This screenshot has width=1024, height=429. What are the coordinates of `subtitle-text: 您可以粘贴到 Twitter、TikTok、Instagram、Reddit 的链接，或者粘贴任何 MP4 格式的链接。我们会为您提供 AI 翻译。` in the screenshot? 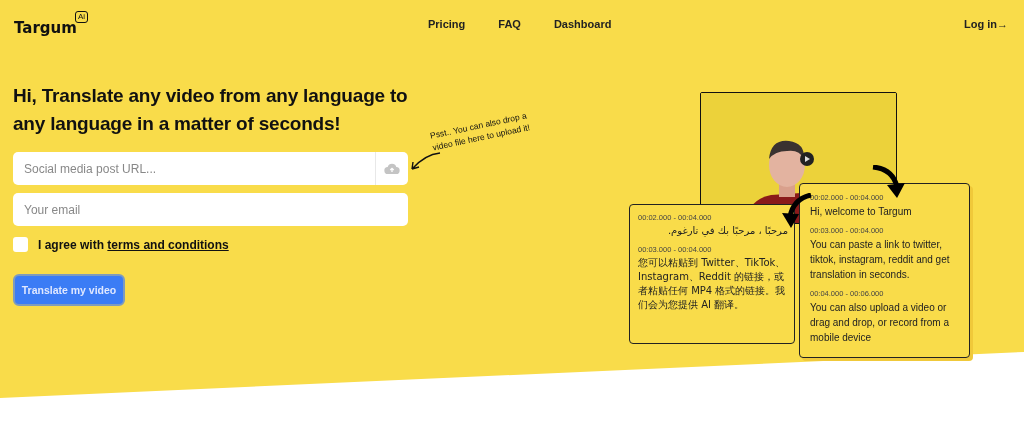 It's located at (712, 284).